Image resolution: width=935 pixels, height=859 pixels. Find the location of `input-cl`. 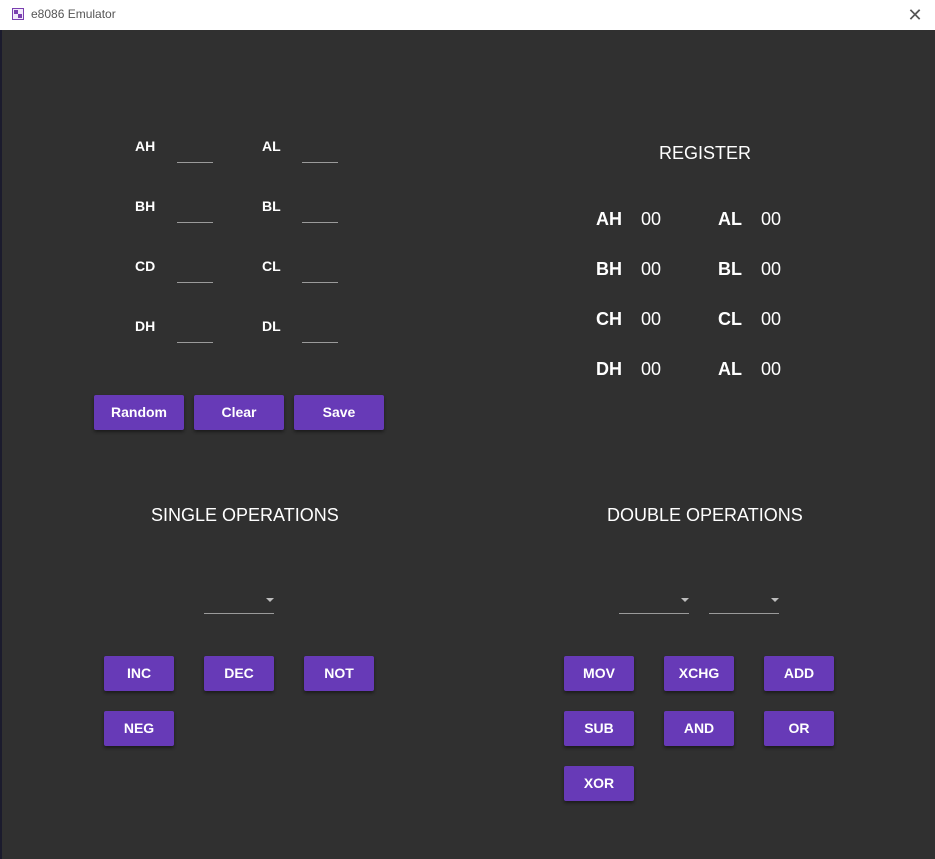

input-cl is located at coordinates (320, 272).